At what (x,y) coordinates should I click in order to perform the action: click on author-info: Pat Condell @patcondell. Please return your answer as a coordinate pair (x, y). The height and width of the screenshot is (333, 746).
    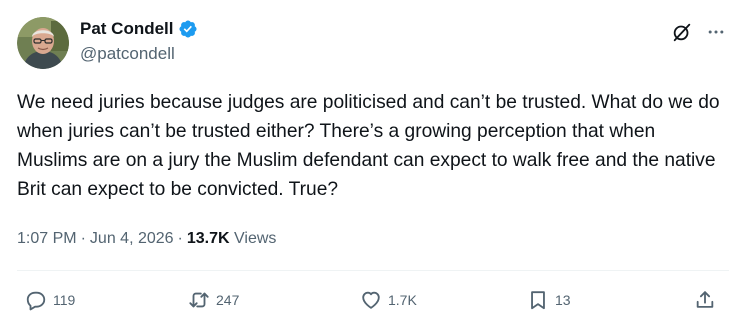
    Looking at the image, I should click on (139, 41).